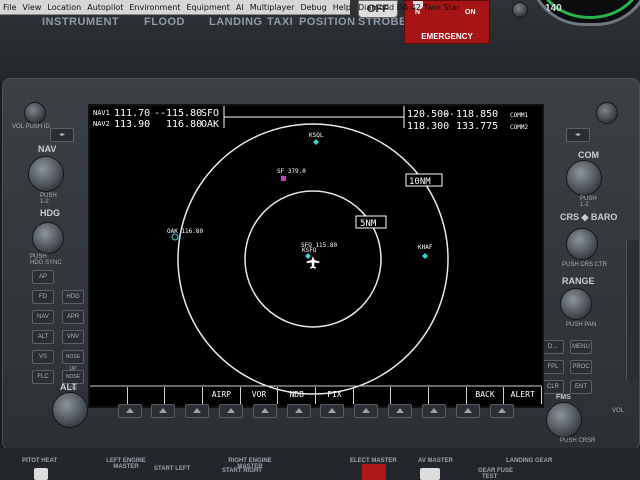  I want to click on softkey-11-button, so click(468, 411).